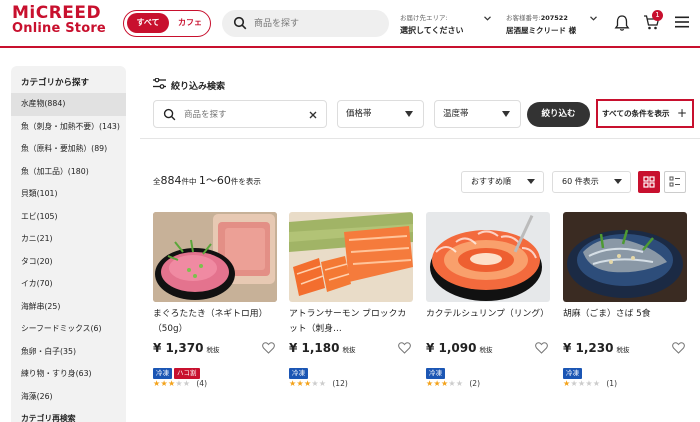 This screenshot has height=422, width=700. I want to click on count-prefix: 全, so click(157, 181).